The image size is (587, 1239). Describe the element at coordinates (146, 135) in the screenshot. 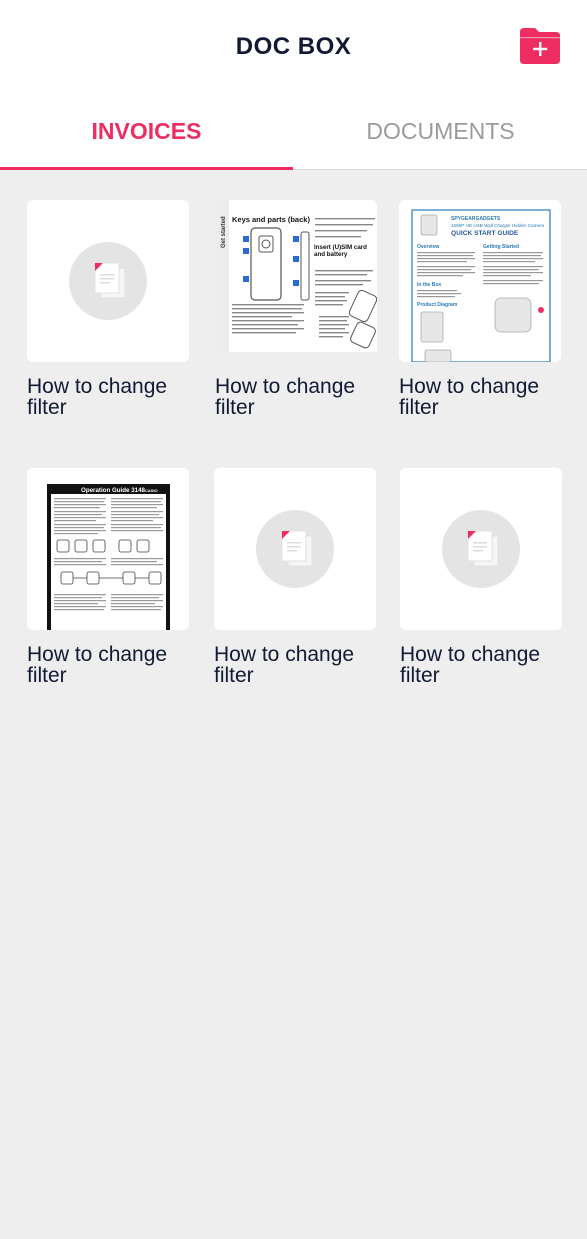

I see `tab-invoices: INVOICES` at that location.